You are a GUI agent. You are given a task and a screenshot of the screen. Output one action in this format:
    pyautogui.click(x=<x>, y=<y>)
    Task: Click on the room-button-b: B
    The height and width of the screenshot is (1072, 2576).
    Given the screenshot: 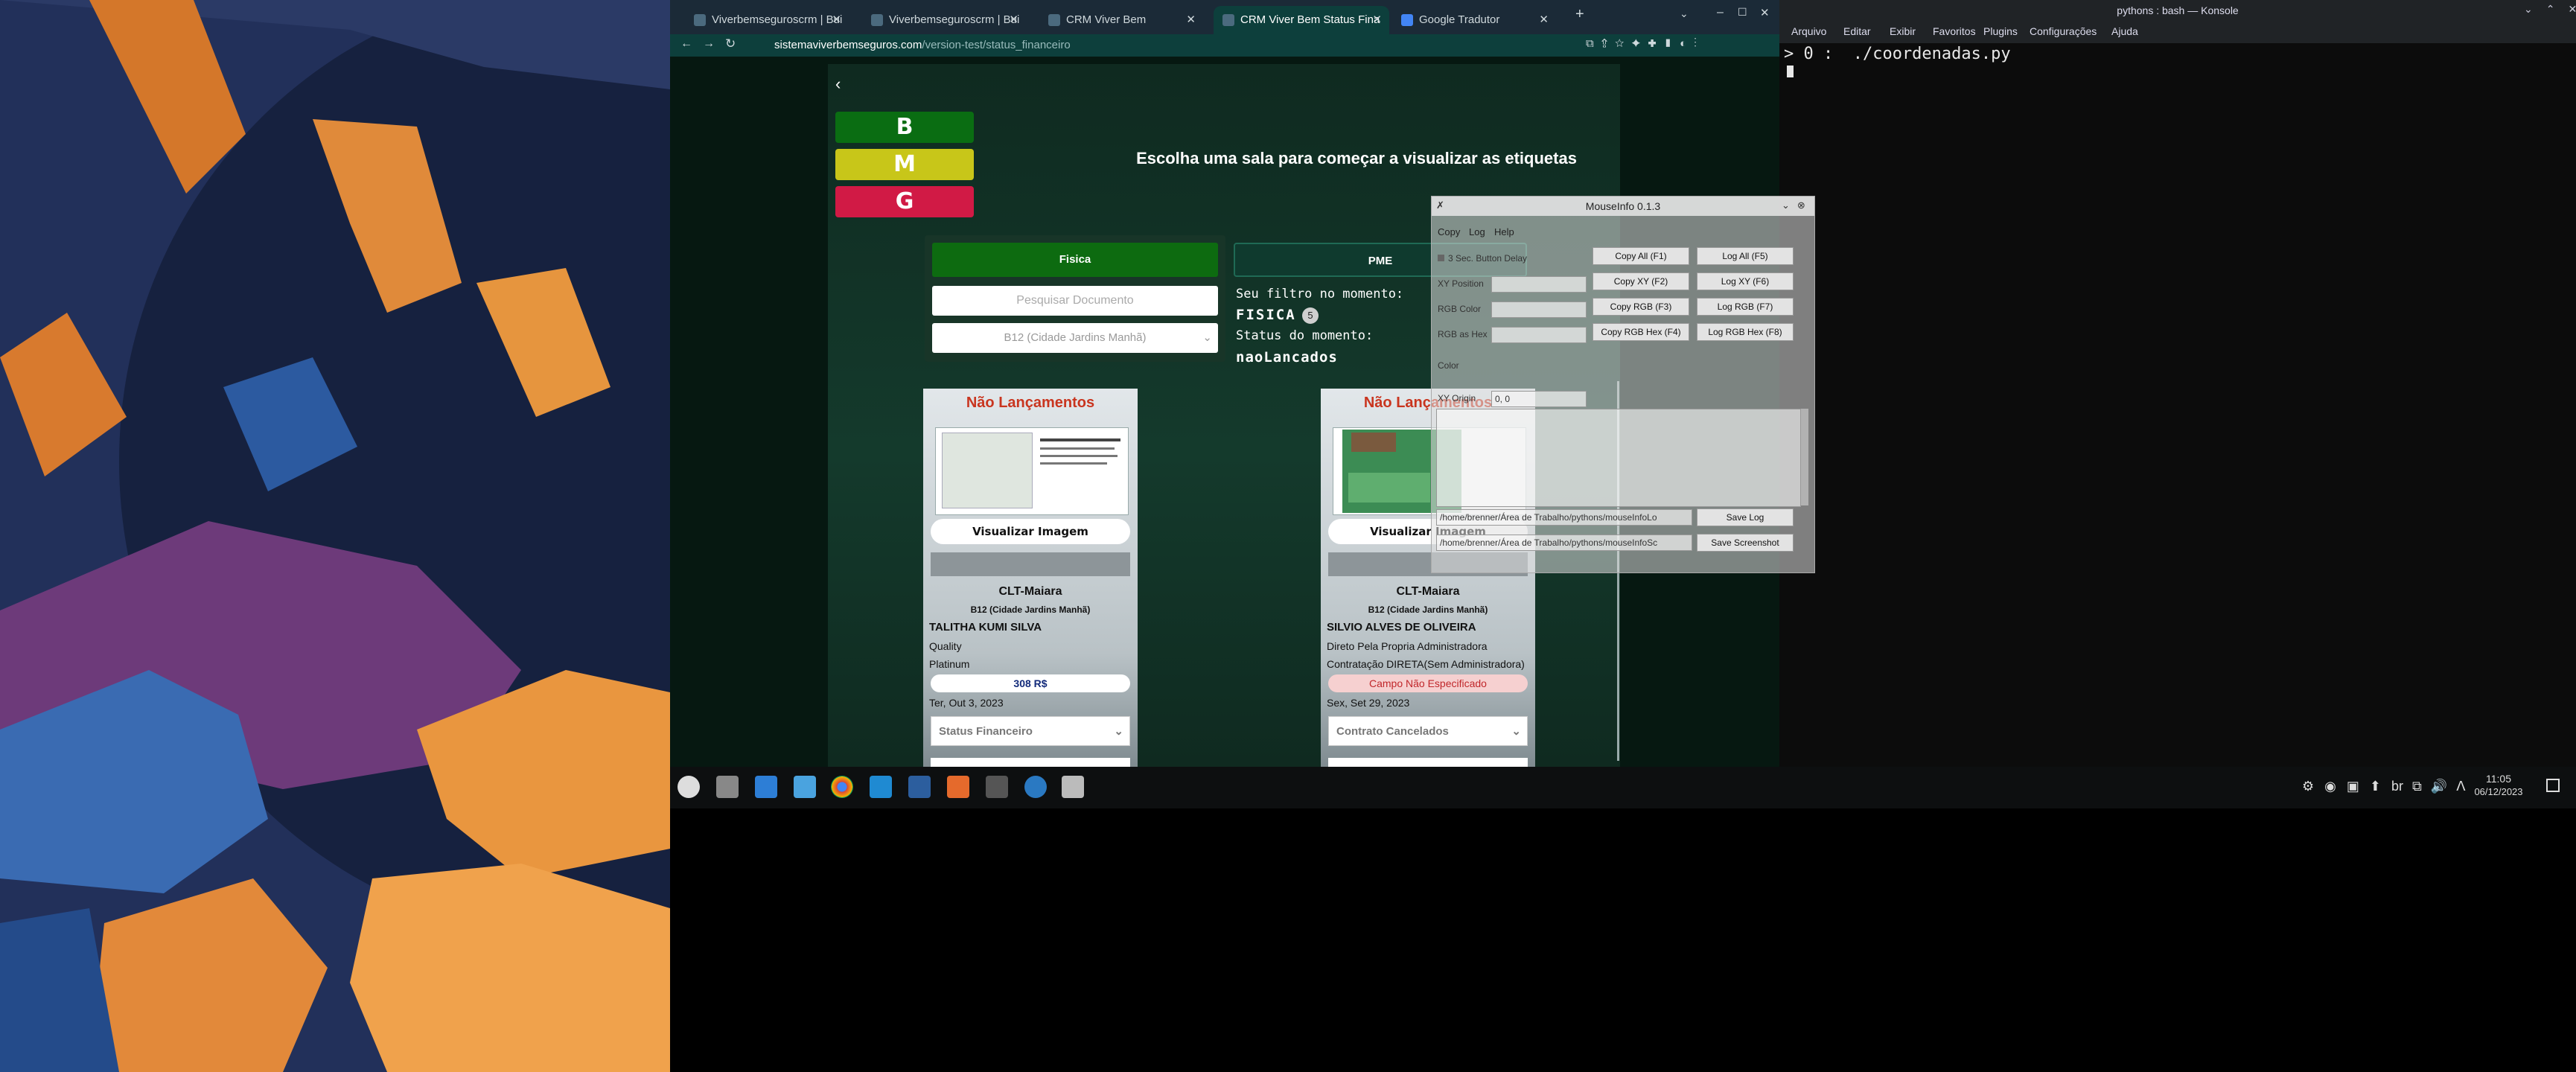 What is the action you would take?
    pyautogui.click(x=905, y=128)
    